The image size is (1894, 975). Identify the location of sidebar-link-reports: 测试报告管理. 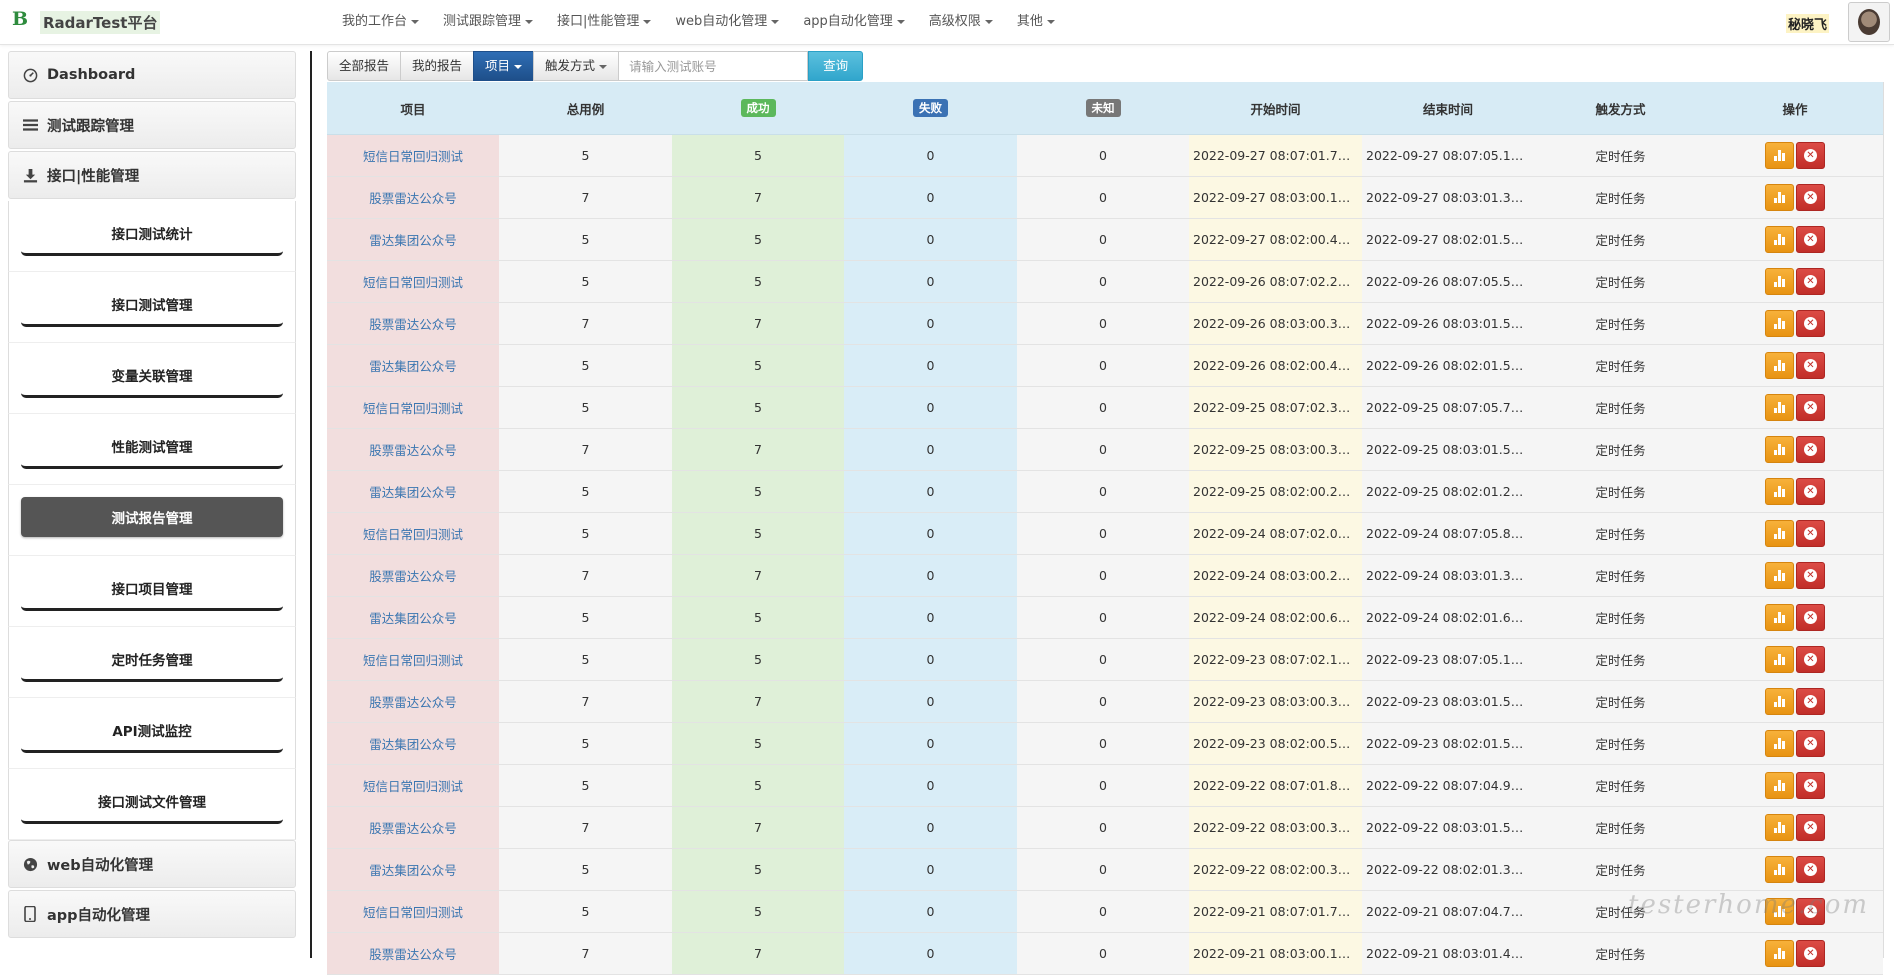
(152, 517).